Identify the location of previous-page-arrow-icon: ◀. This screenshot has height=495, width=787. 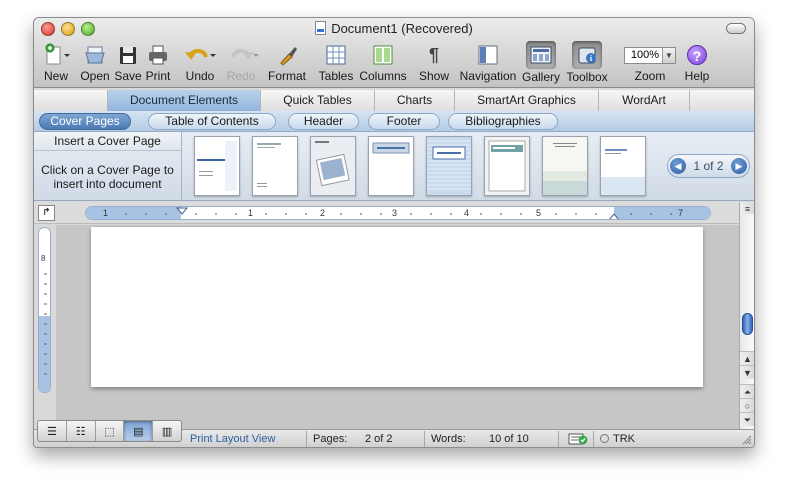
(678, 166).